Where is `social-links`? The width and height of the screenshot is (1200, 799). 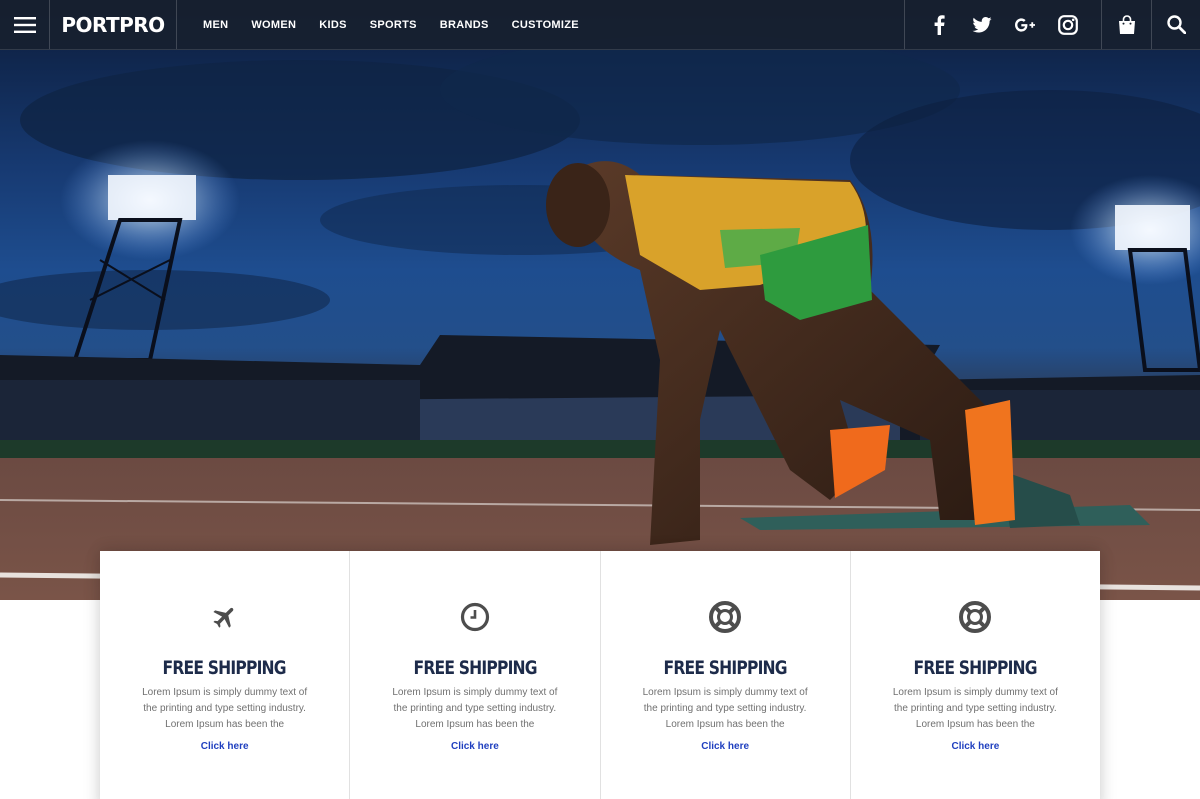
social-links is located at coordinates (1002, 24).